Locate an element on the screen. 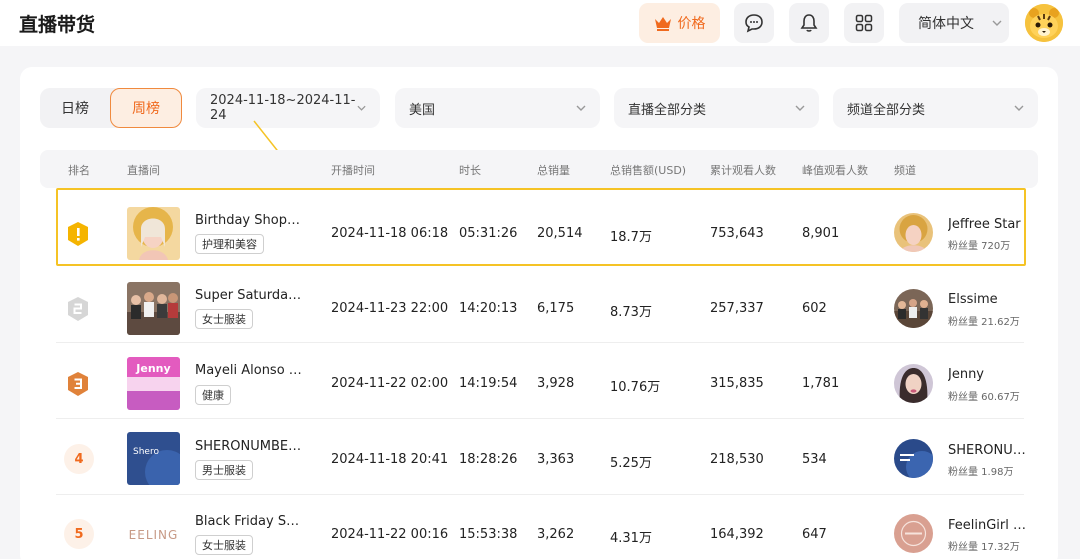 Image resolution: width=1080 pixels, height=559 pixels. total-revenue: 8.73万 is located at coordinates (631, 312).